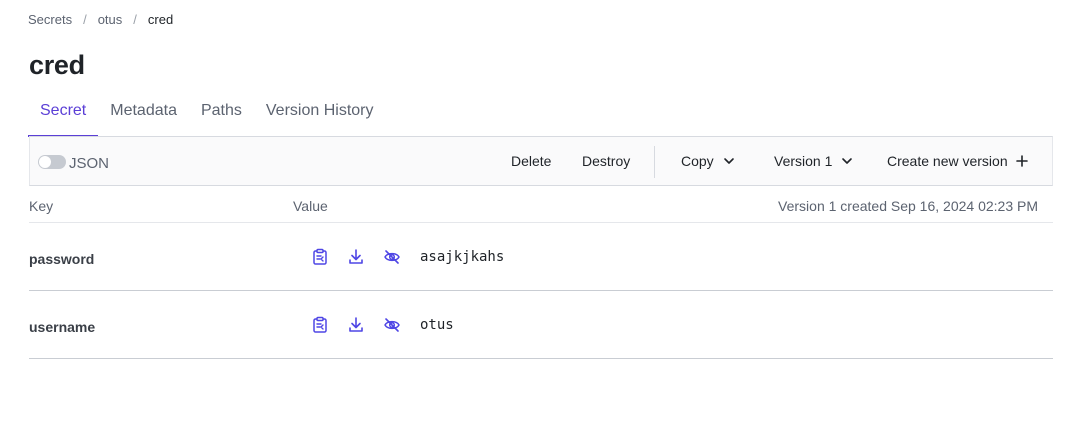 The width and height of the screenshot is (1091, 429). What do you see at coordinates (310, 206) in the screenshot?
I see `value-column-header: Value` at bounding box center [310, 206].